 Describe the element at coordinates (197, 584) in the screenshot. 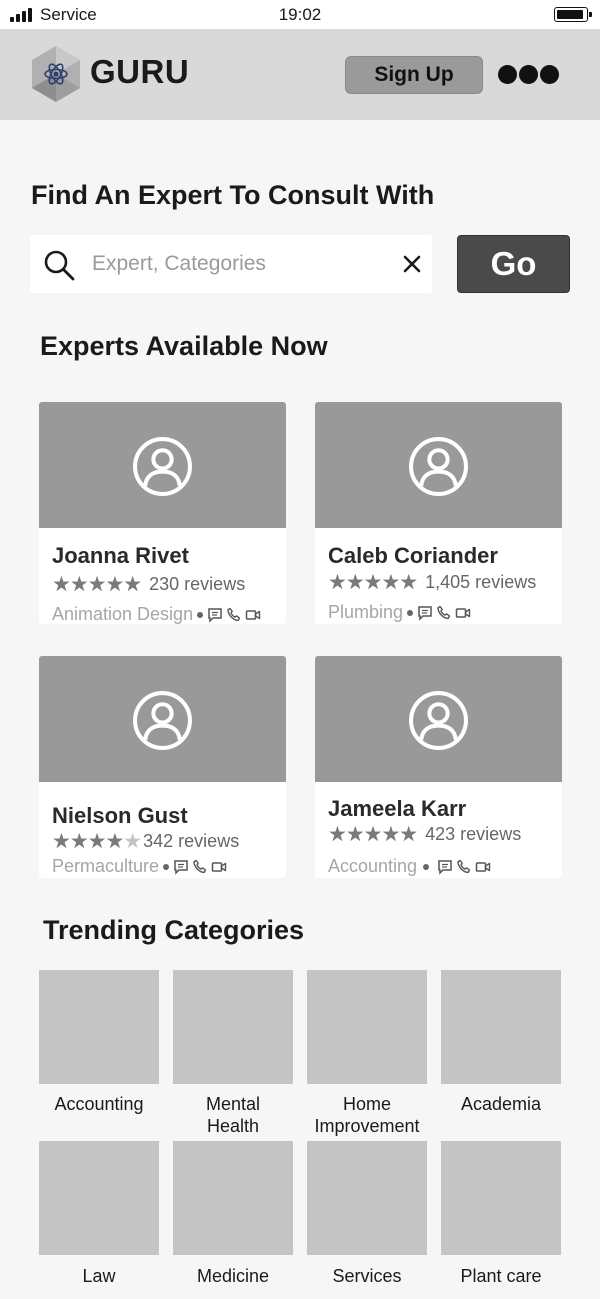

I see `review-count: 230 reviews` at that location.